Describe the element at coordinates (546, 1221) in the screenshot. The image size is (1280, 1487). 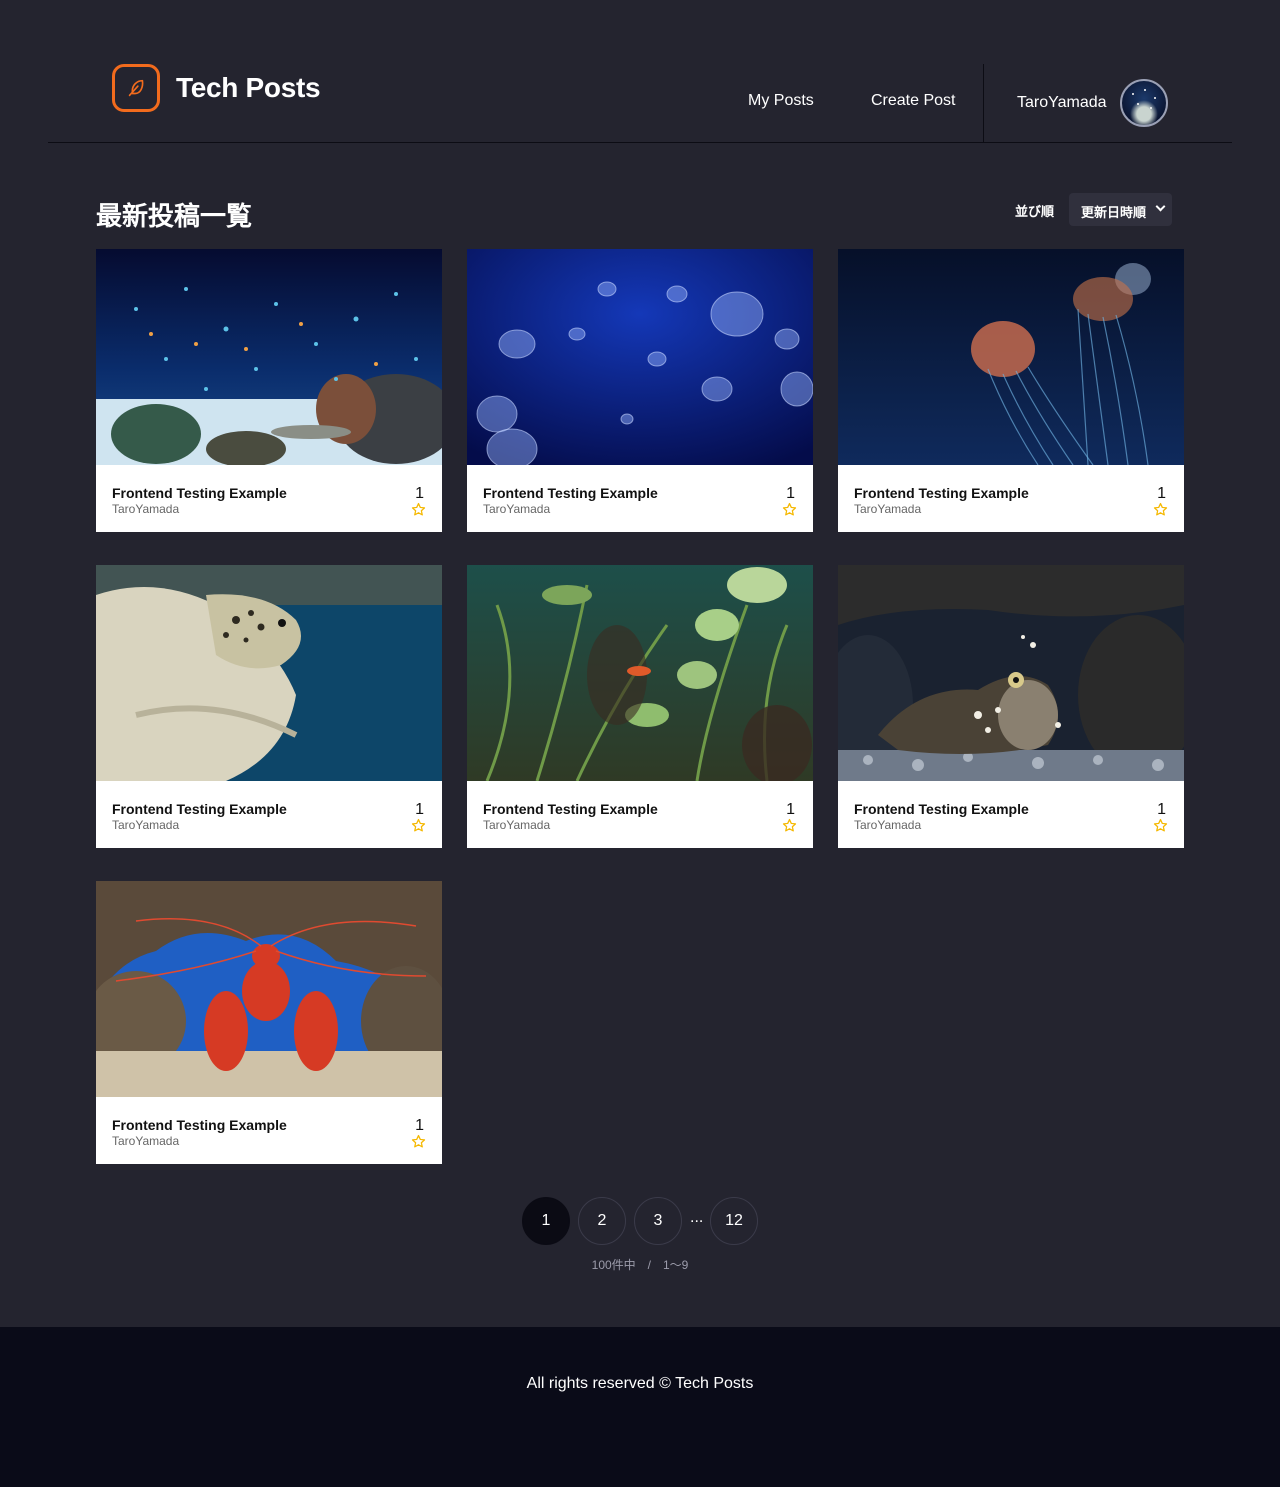
I see `page-button-1: 1` at that location.